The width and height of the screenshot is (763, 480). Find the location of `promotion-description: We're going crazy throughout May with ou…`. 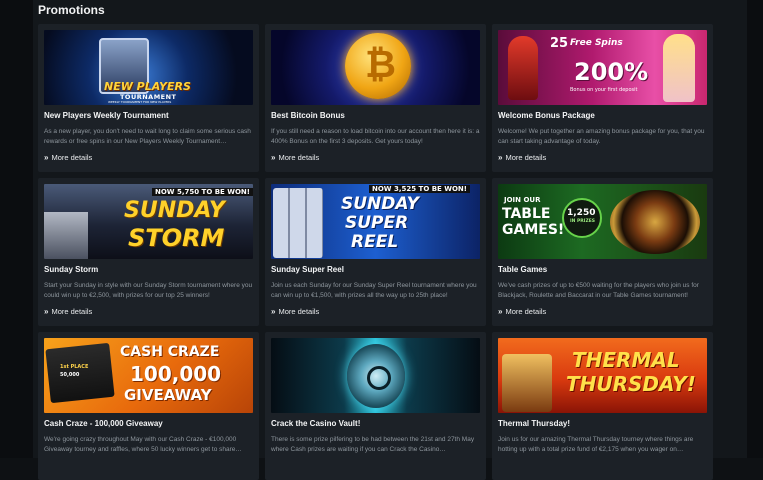

promotion-description: We're going crazy throughout May with ou… is located at coordinates (143, 444).